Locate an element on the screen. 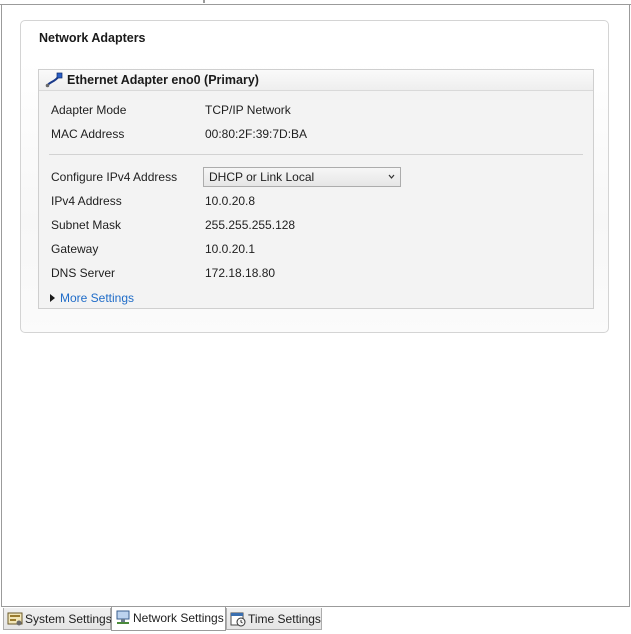 This screenshot has width=631, height=634. tab-system-settings-label: System Settings is located at coordinates (68, 619).